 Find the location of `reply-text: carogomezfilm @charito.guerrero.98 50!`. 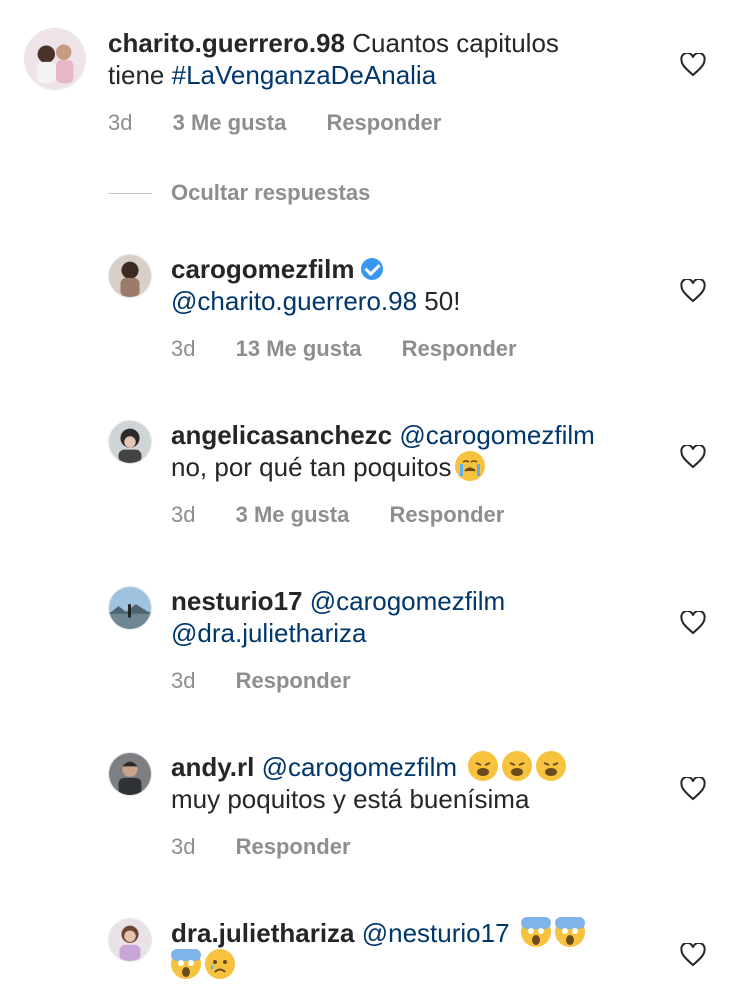

reply-text: carogomezfilm @charito.guerrero.98 50! is located at coordinates (315, 285).